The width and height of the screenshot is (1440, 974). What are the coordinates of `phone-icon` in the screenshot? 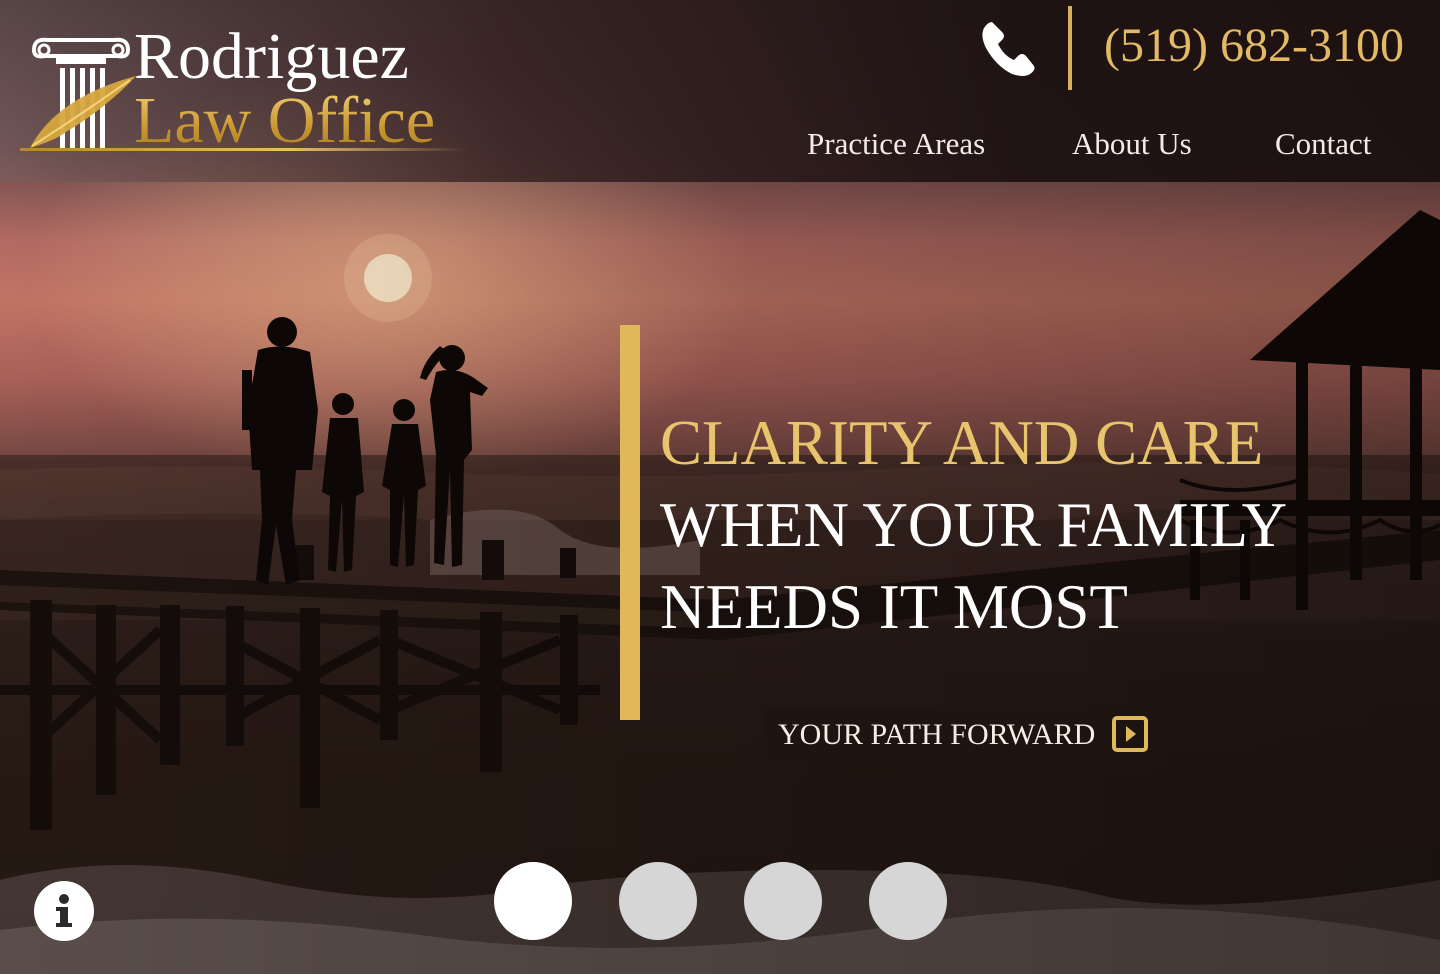 It's located at (1009, 49).